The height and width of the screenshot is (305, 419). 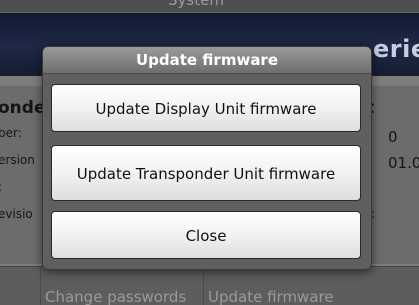 I want to click on bottom-toolbar: Change passwords Update firmware, so click(x=209, y=285).